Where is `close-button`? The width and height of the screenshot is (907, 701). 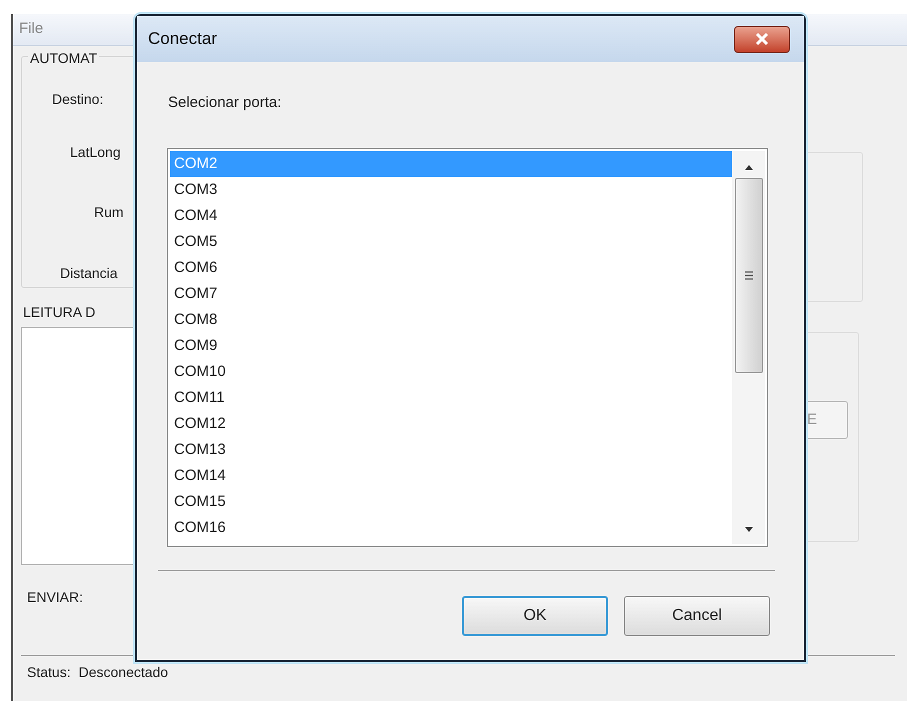
close-button is located at coordinates (762, 39).